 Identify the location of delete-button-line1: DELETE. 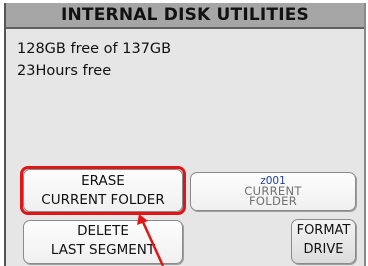
(103, 231).